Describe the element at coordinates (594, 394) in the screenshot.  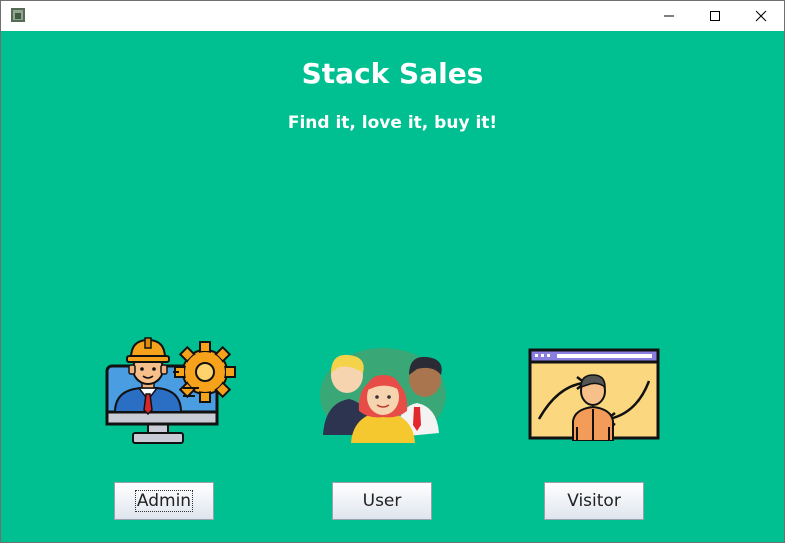
I see `visitor-screen-icon` at that location.